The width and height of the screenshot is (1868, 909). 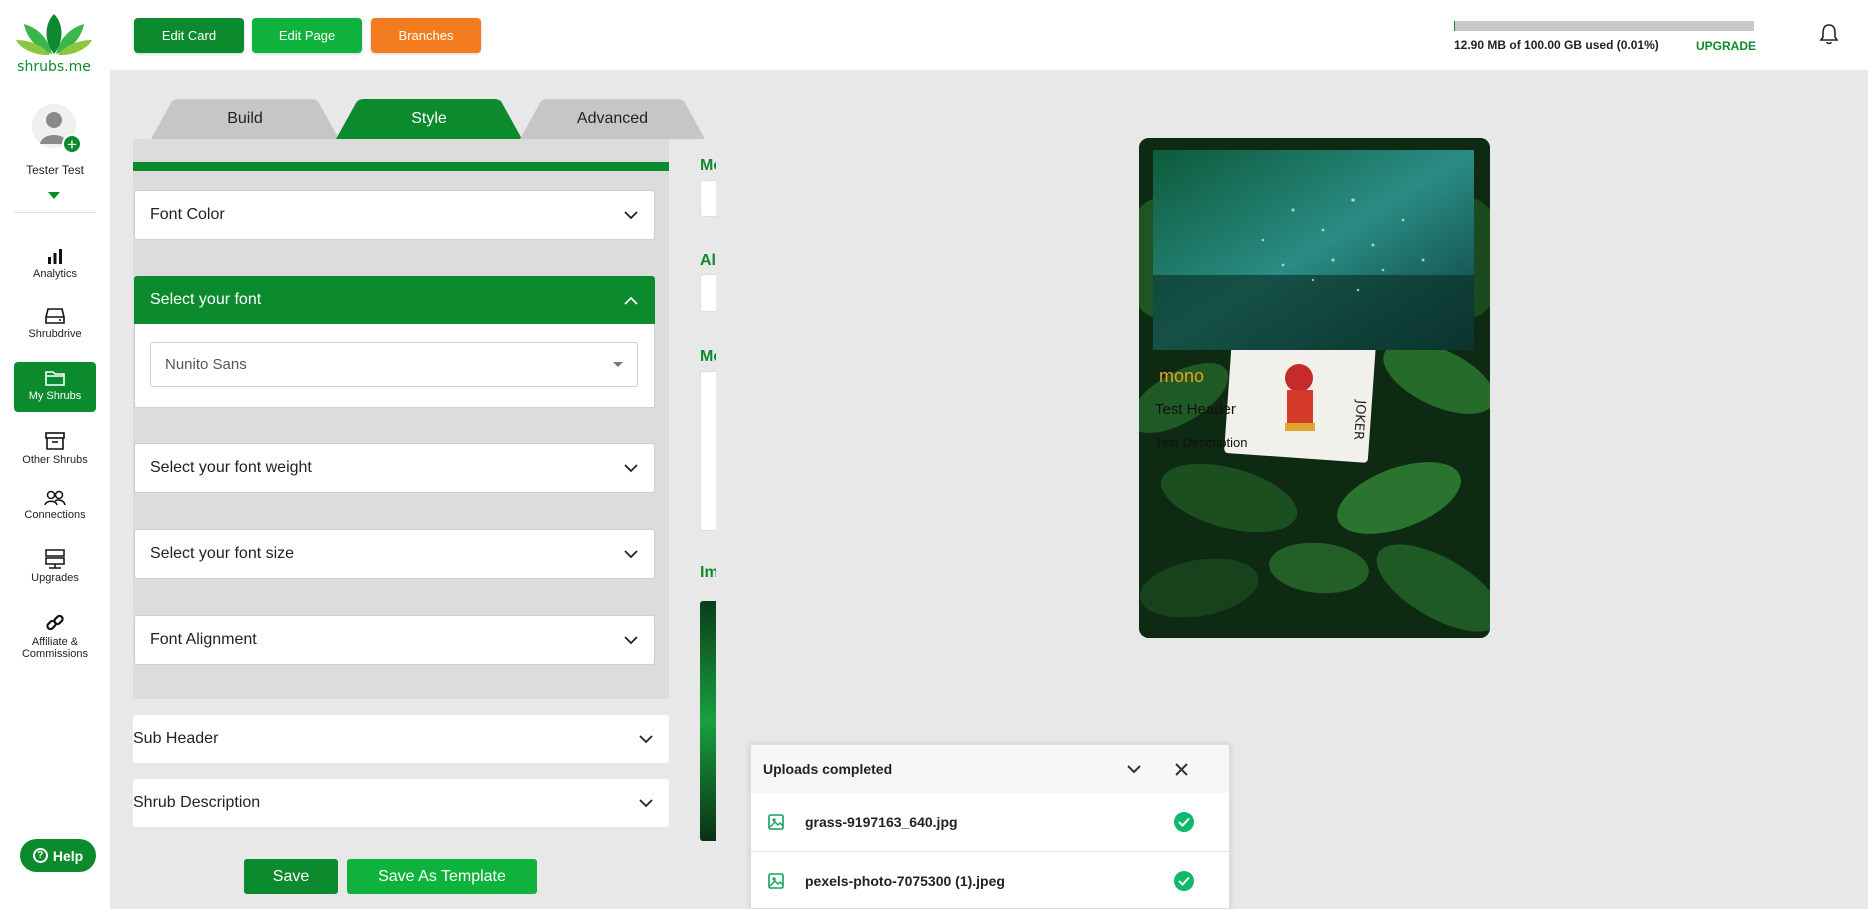 What do you see at coordinates (1726, 46) in the screenshot?
I see `upgrade-link: UPGRADE` at bounding box center [1726, 46].